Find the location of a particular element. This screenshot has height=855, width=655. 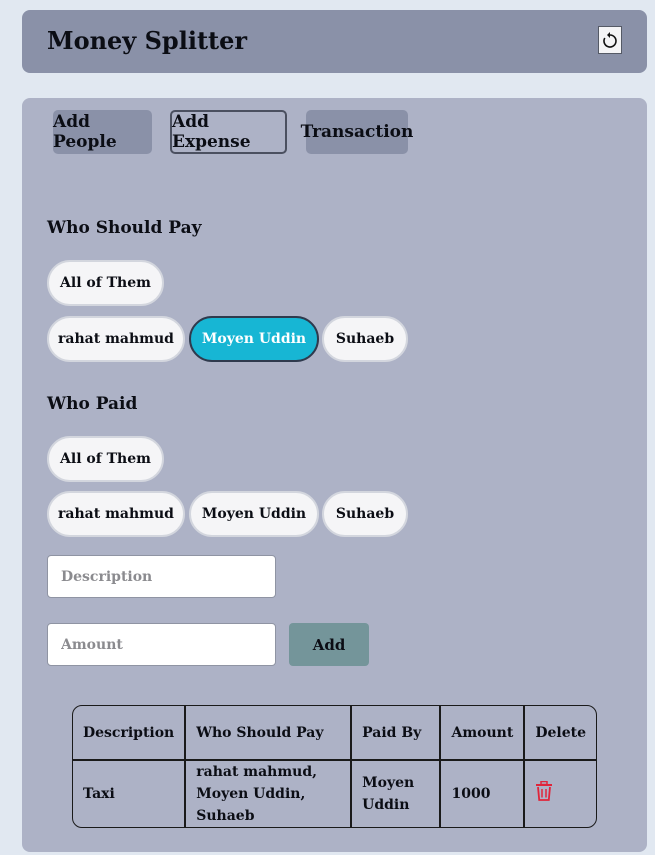

paid-person-suhaeb: Suhaeb is located at coordinates (365, 514).